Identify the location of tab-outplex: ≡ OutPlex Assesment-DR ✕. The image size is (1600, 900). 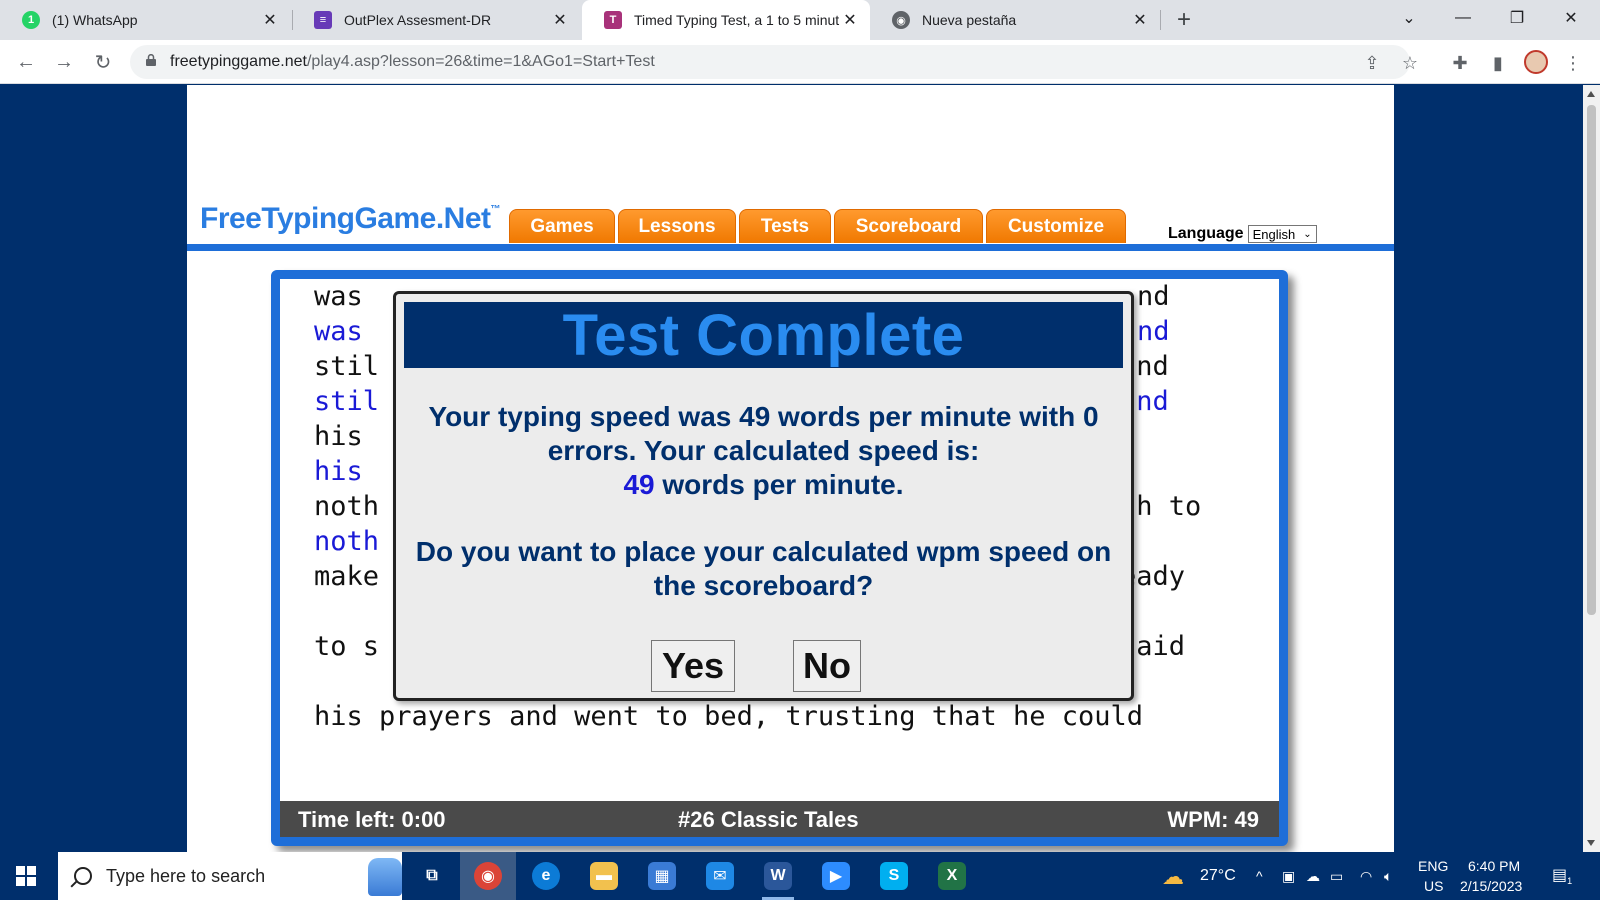
(436, 20).